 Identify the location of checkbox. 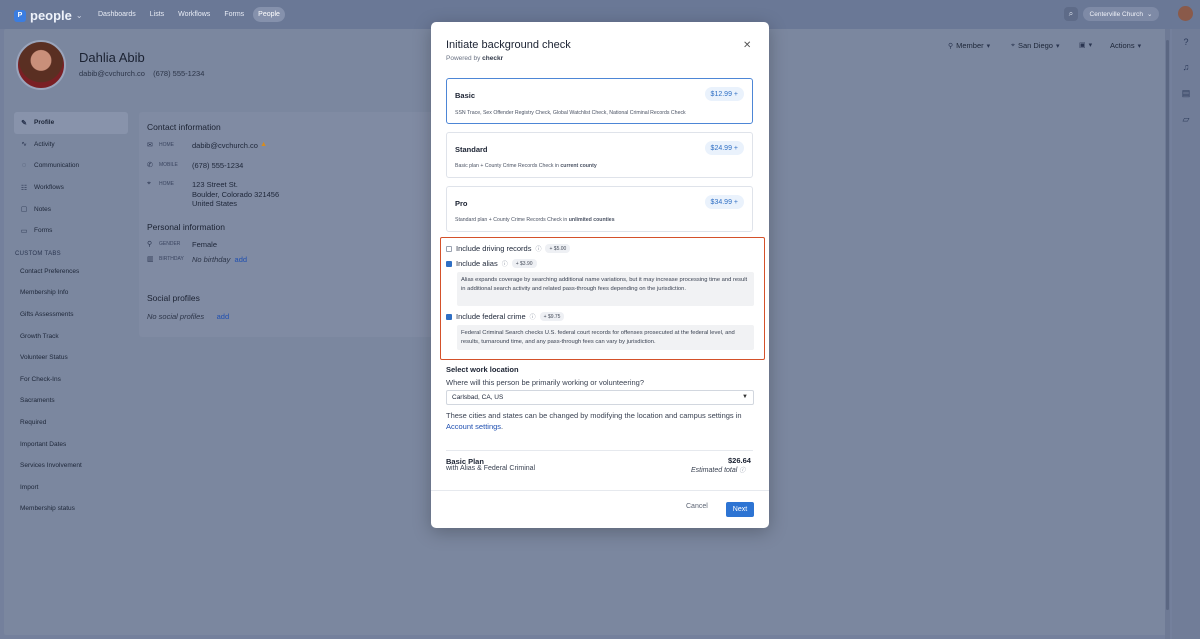
(449, 248).